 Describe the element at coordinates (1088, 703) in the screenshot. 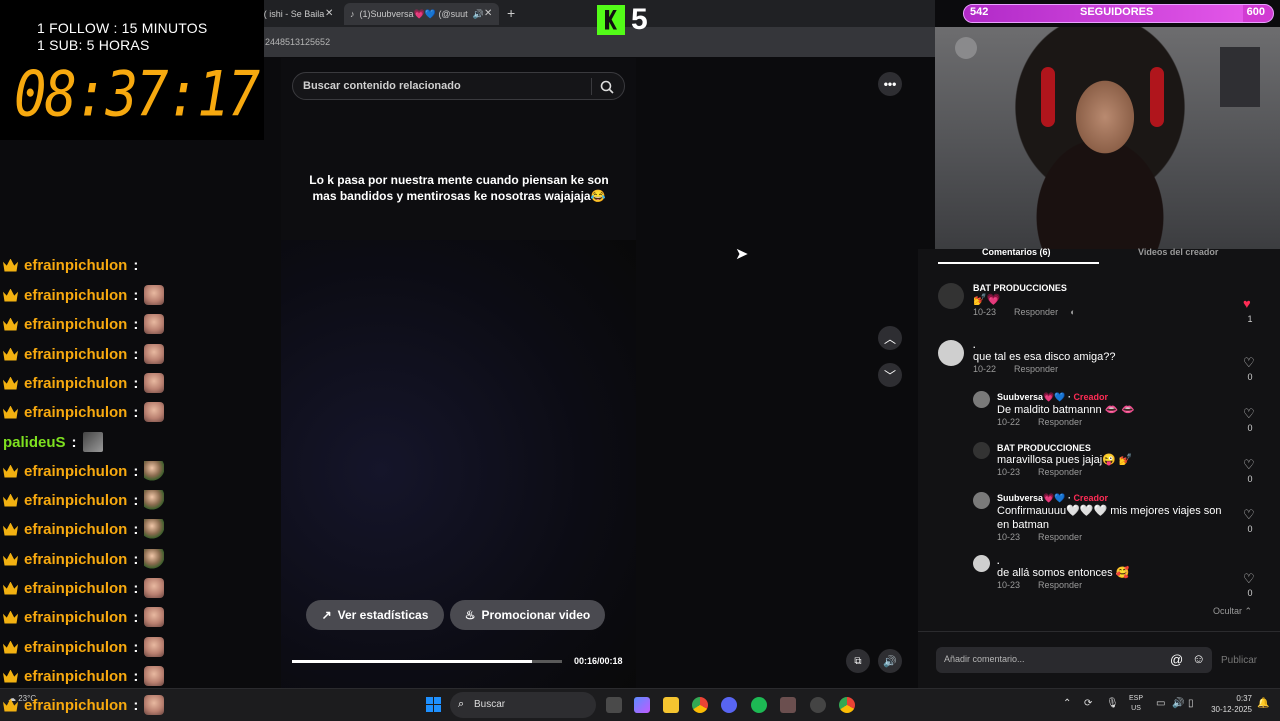

I see `sync-icon: ⟳` at that location.